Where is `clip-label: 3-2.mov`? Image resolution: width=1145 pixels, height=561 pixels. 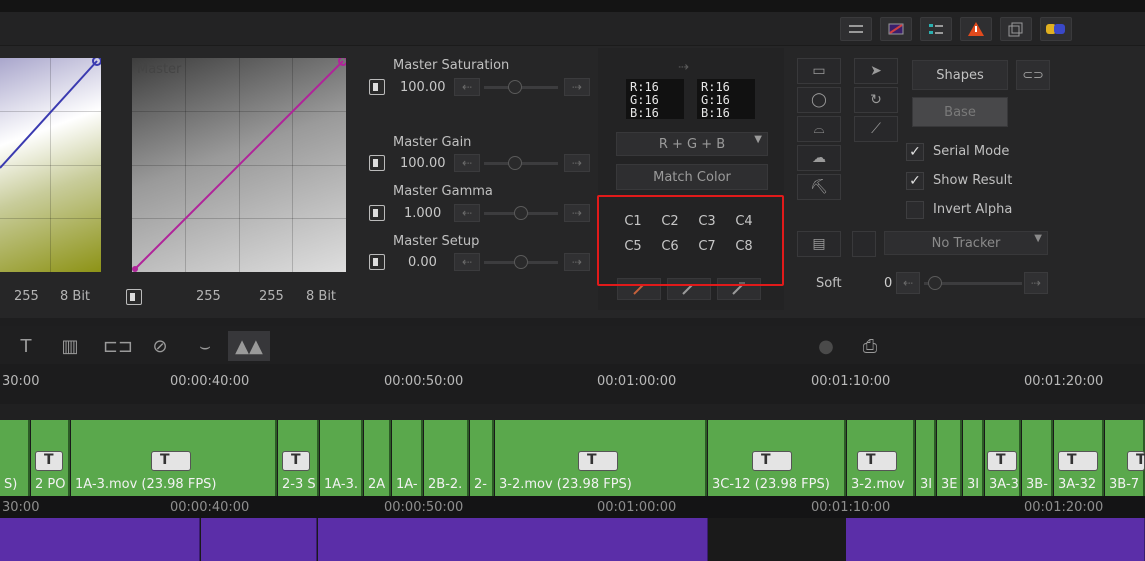
clip-label: 3-2.mov is located at coordinates (878, 484).